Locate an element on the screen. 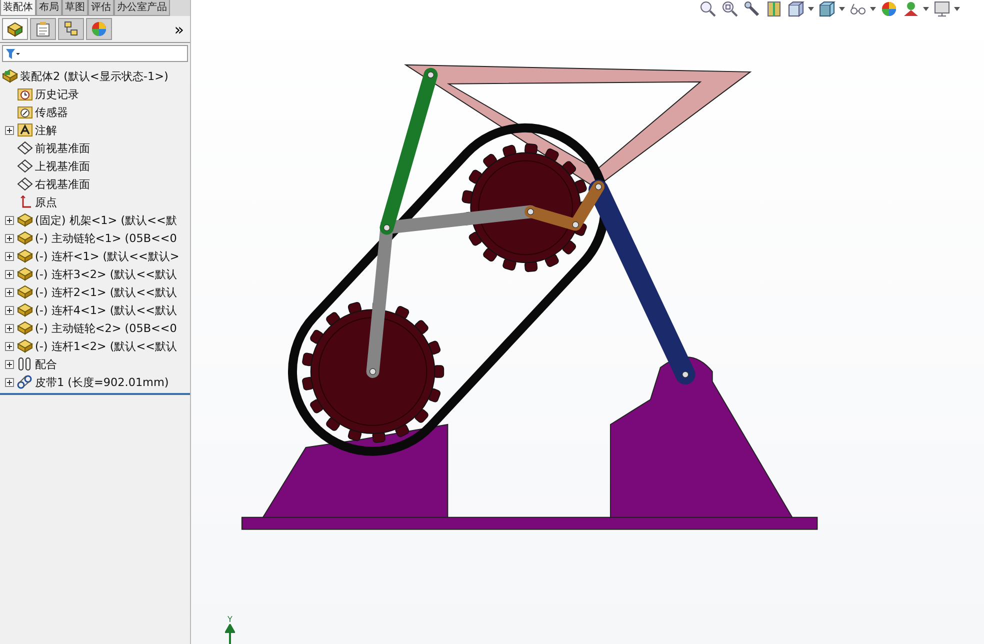 The image size is (984, 644). command-tab: 布局 is located at coordinates (49, 8).